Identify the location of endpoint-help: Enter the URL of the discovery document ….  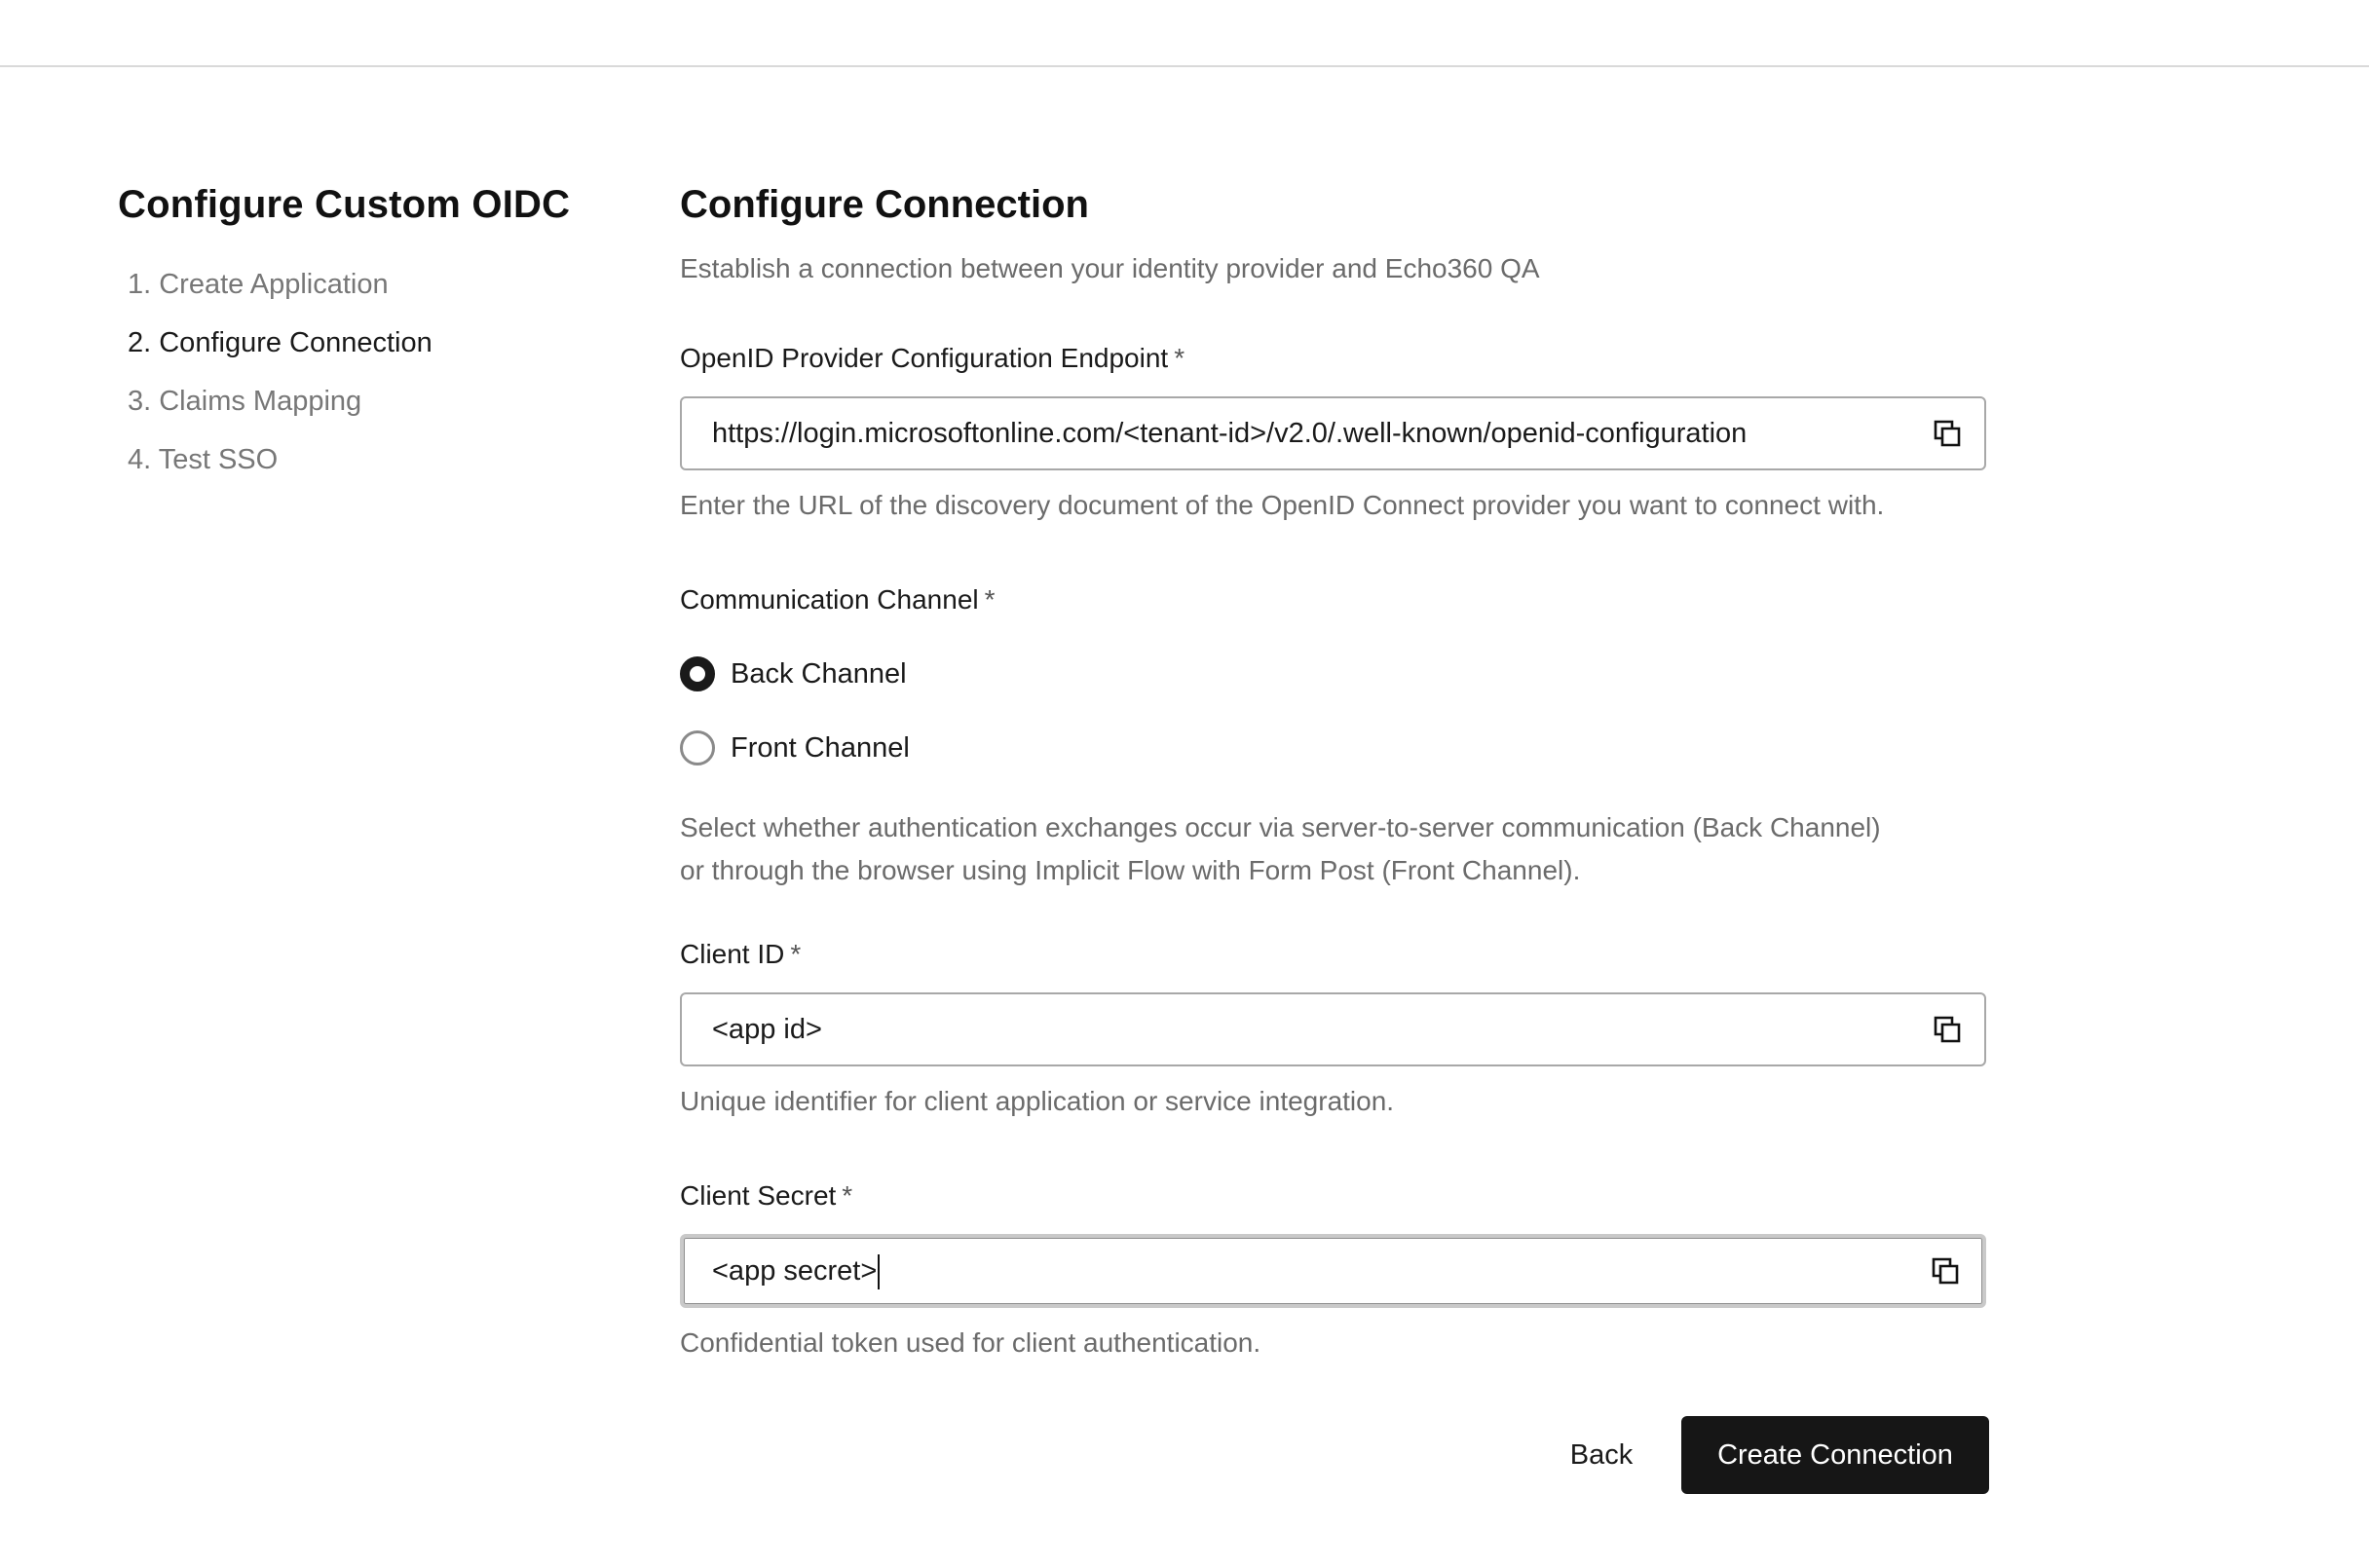
(1282, 505).